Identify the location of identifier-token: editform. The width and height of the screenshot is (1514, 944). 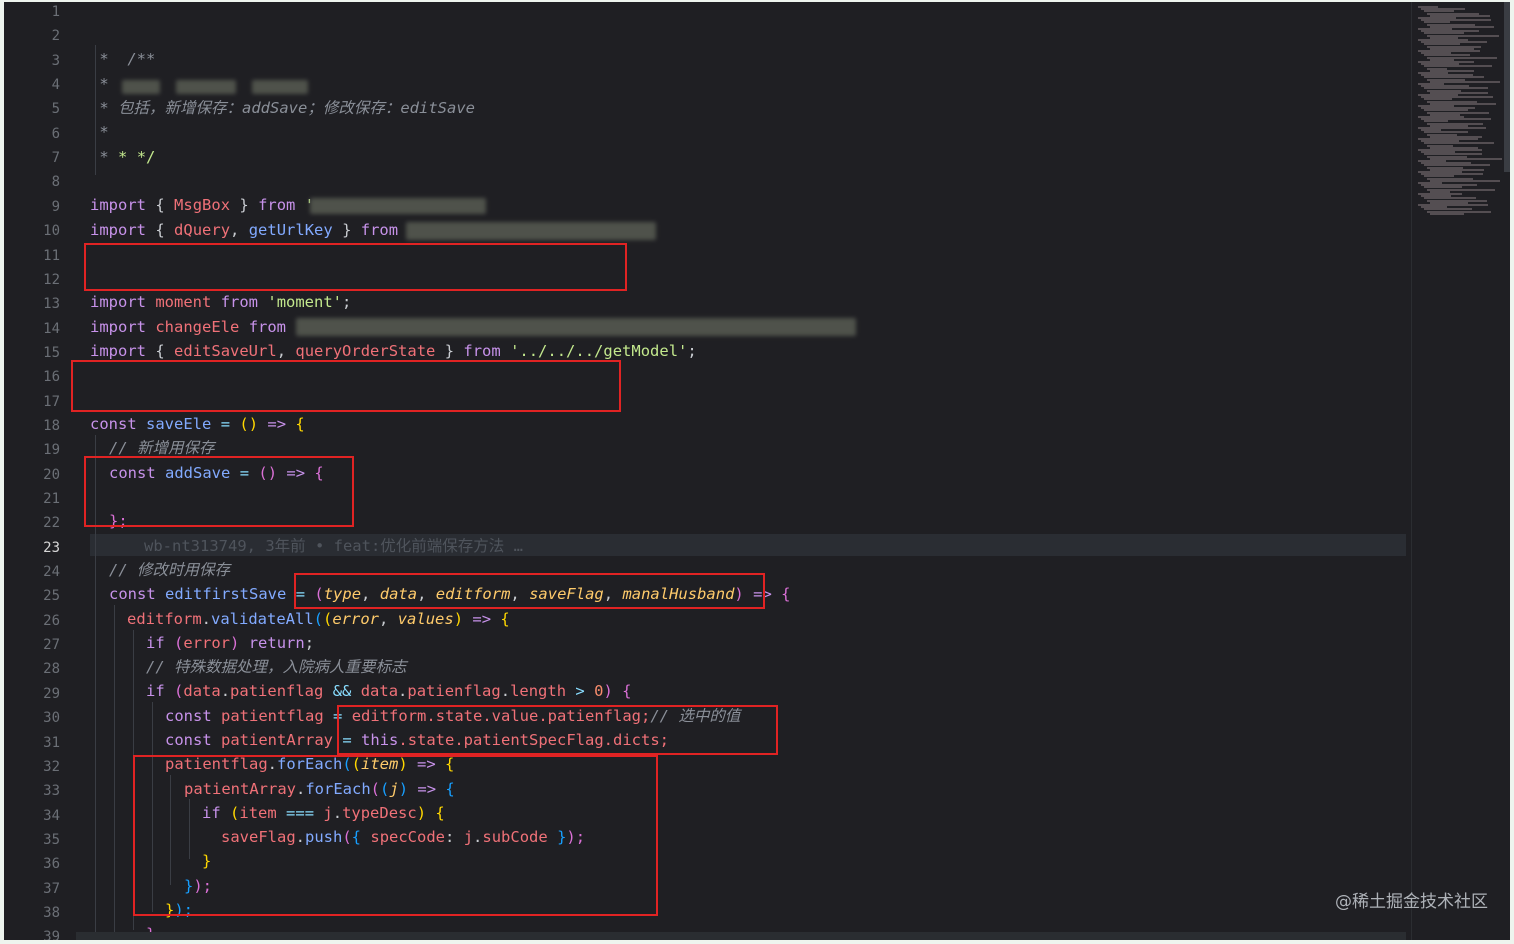
(164, 619).